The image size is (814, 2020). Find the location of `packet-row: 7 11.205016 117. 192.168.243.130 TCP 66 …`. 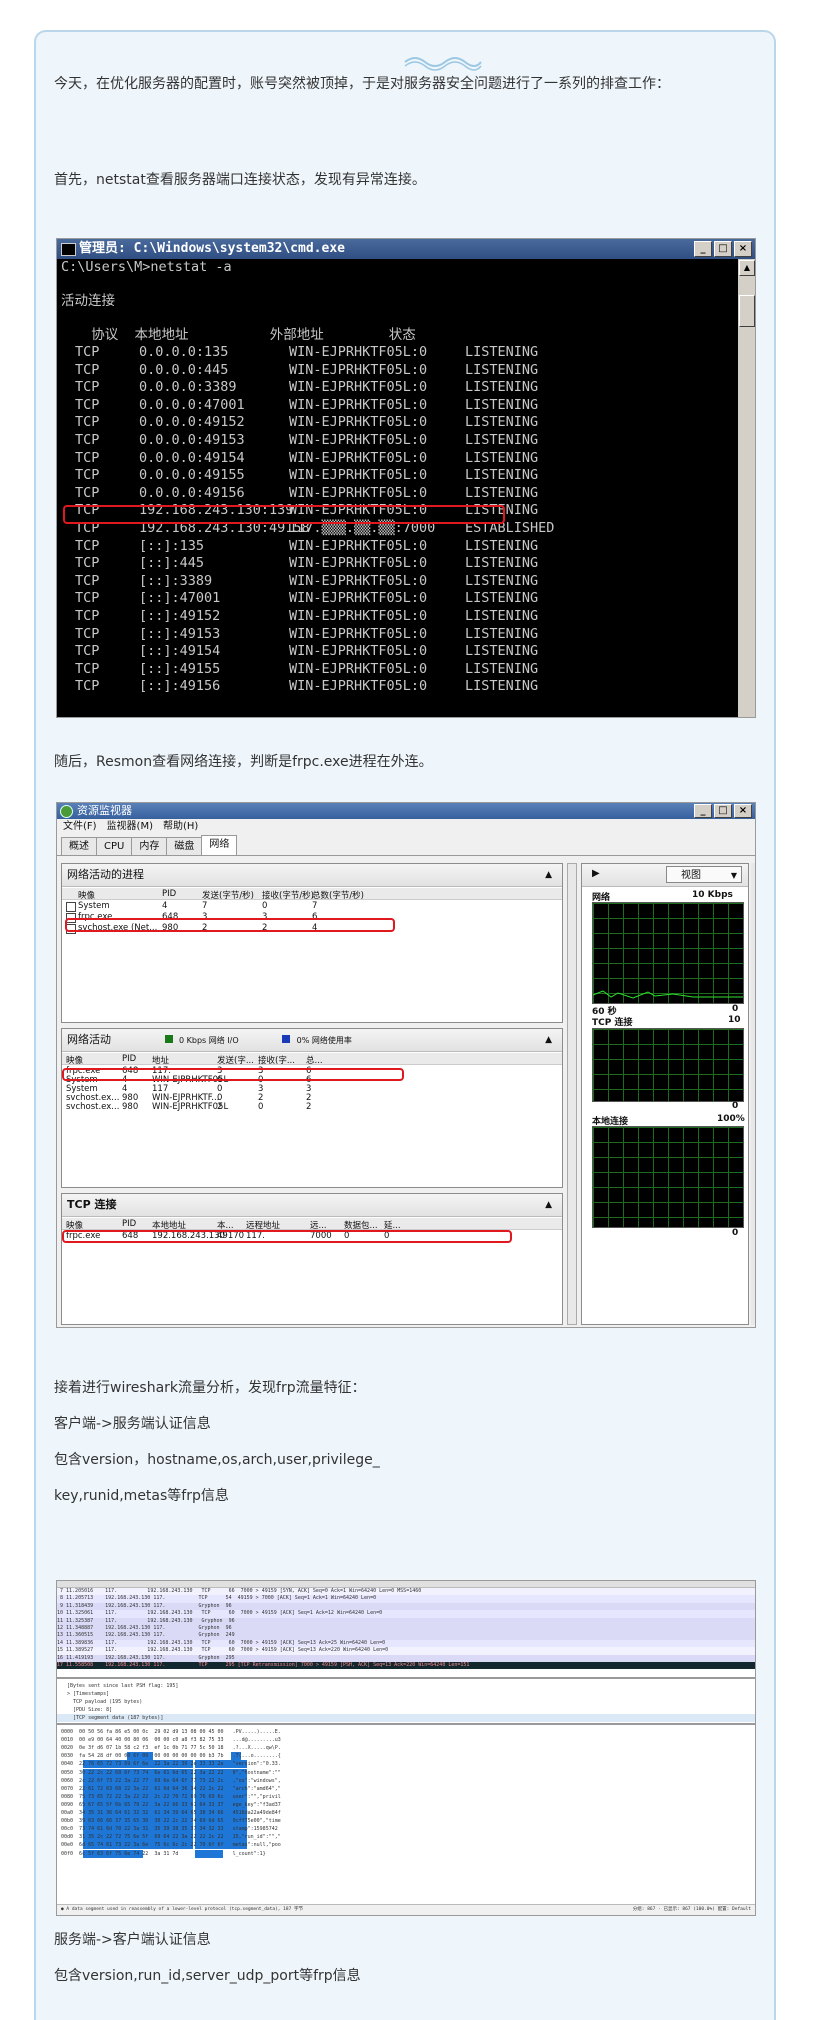

packet-row: 7 11.205016 117. 192.168.243.130 TCP 66 … is located at coordinates (406, 1592).